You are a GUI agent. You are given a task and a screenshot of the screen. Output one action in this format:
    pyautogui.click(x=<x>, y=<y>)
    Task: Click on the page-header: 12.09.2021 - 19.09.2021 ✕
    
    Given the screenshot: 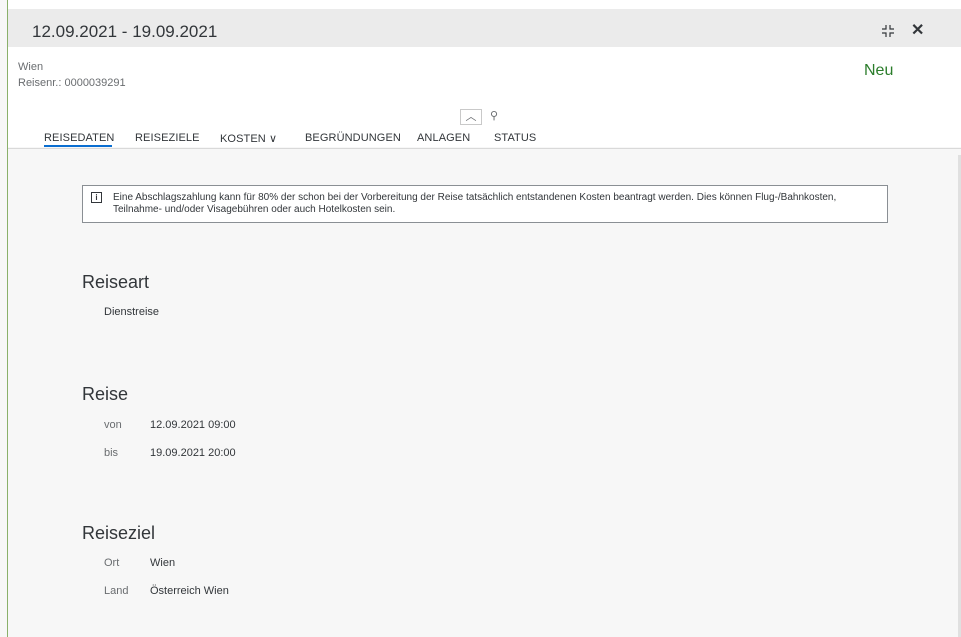 What is the action you would take?
    pyautogui.click(x=484, y=28)
    